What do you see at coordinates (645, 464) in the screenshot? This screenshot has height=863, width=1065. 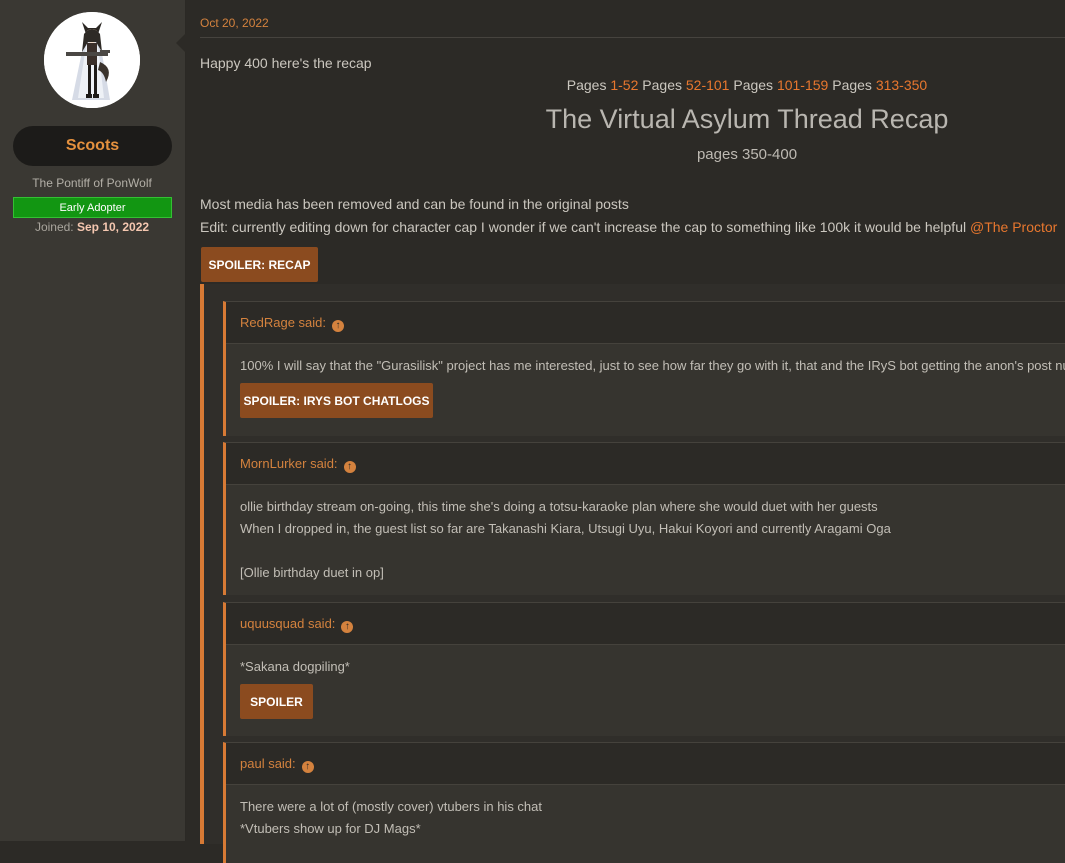 I see `quote-header: MornLurker said: ↑` at bounding box center [645, 464].